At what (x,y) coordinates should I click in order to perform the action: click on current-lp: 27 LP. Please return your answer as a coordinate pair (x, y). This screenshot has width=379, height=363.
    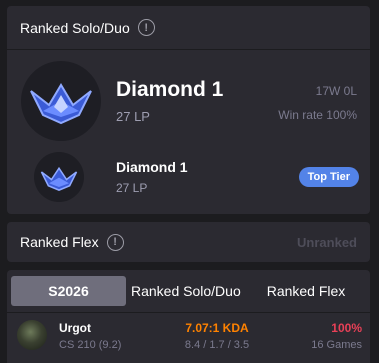
    Looking at the image, I should click on (133, 116).